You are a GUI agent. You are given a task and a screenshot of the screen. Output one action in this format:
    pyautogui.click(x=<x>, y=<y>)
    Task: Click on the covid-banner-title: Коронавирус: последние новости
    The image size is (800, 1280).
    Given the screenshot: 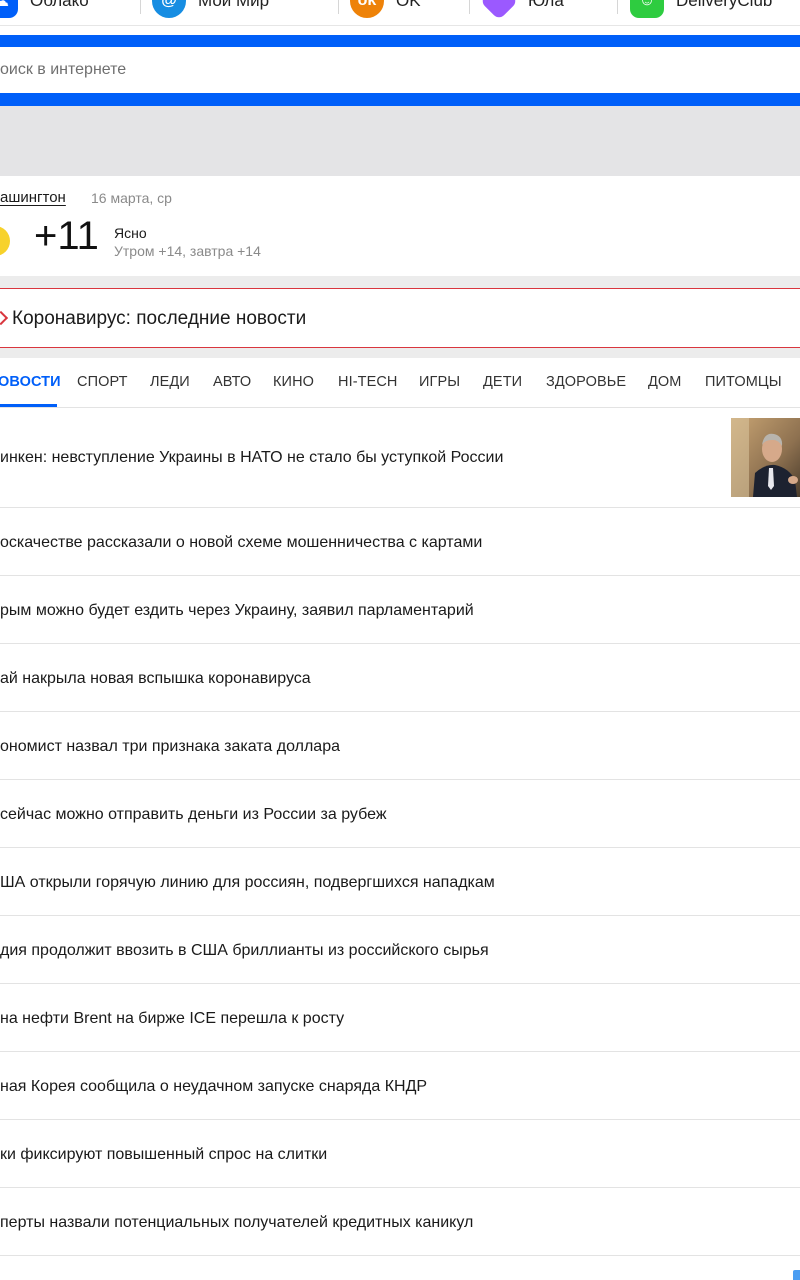 What is the action you would take?
    pyautogui.click(x=159, y=318)
    